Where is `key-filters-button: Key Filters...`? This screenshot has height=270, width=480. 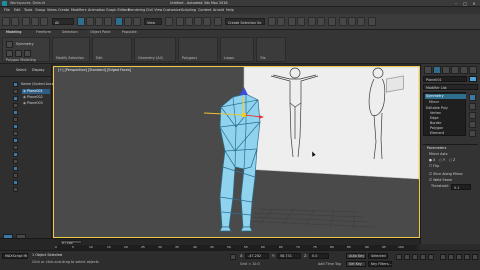 key-filters-button: Key Filters... is located at coordinates (380, 264).